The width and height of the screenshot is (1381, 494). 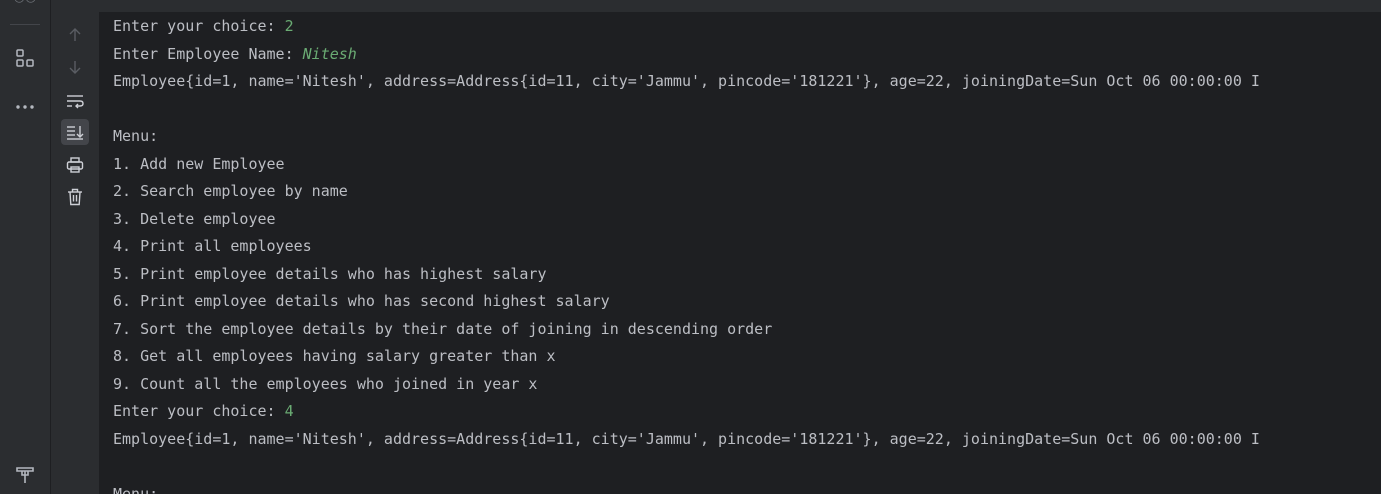 What do you see at coordinates (75, 67) in the screenshot?
I see `scroll-down-icon` at bounding box center [75, 67].